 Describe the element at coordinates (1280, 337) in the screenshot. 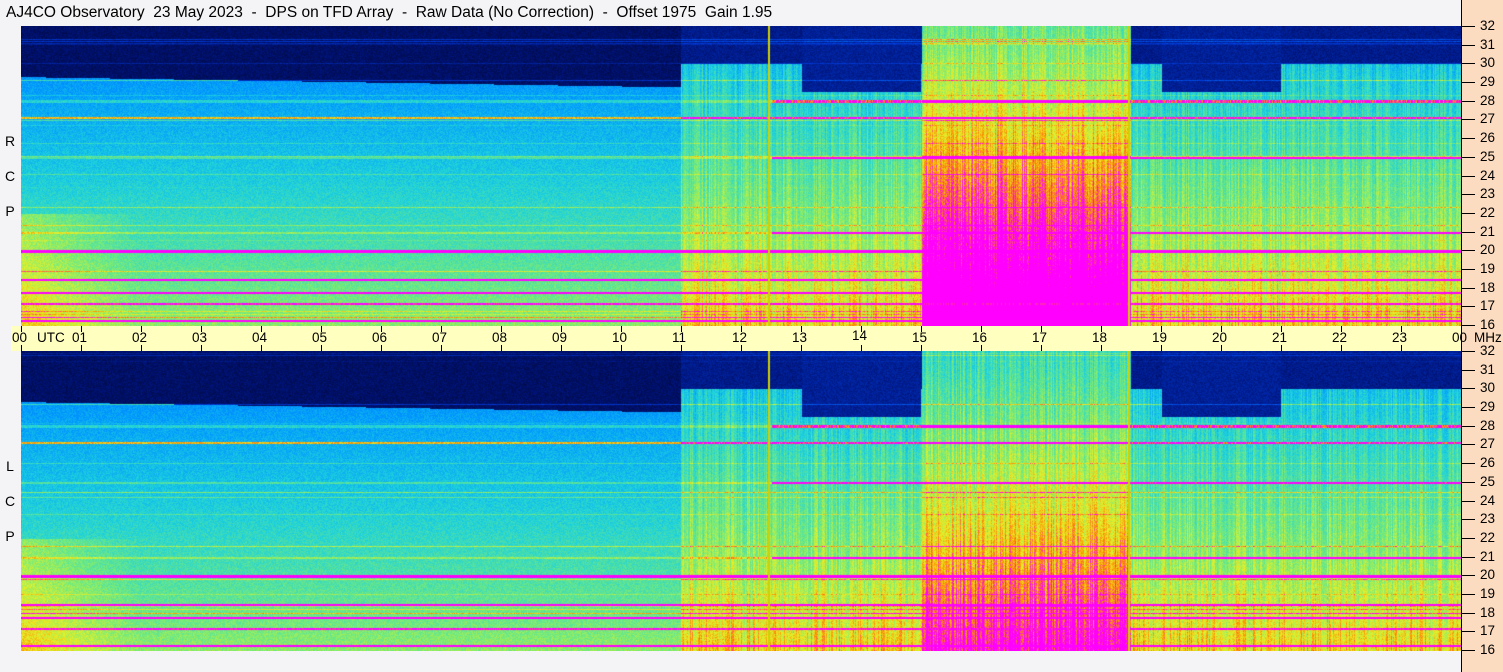

I see `time-tick-label: 21` at that location.